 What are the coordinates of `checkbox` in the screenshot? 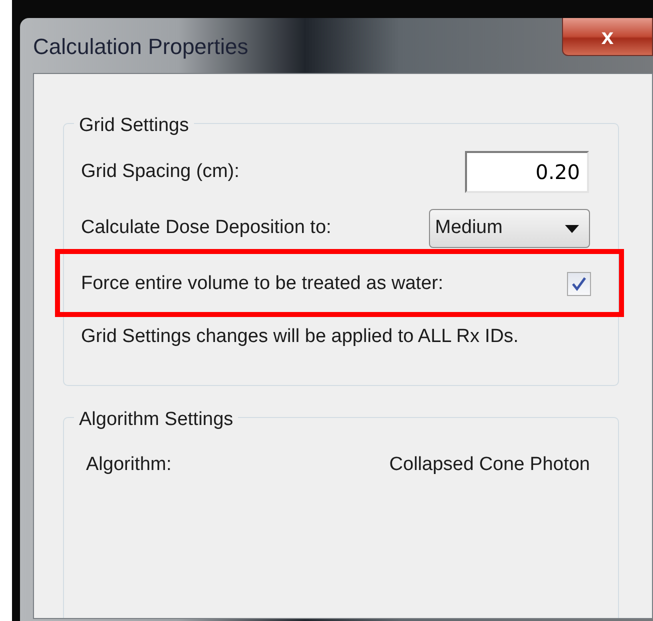 It's located at (579, 284).